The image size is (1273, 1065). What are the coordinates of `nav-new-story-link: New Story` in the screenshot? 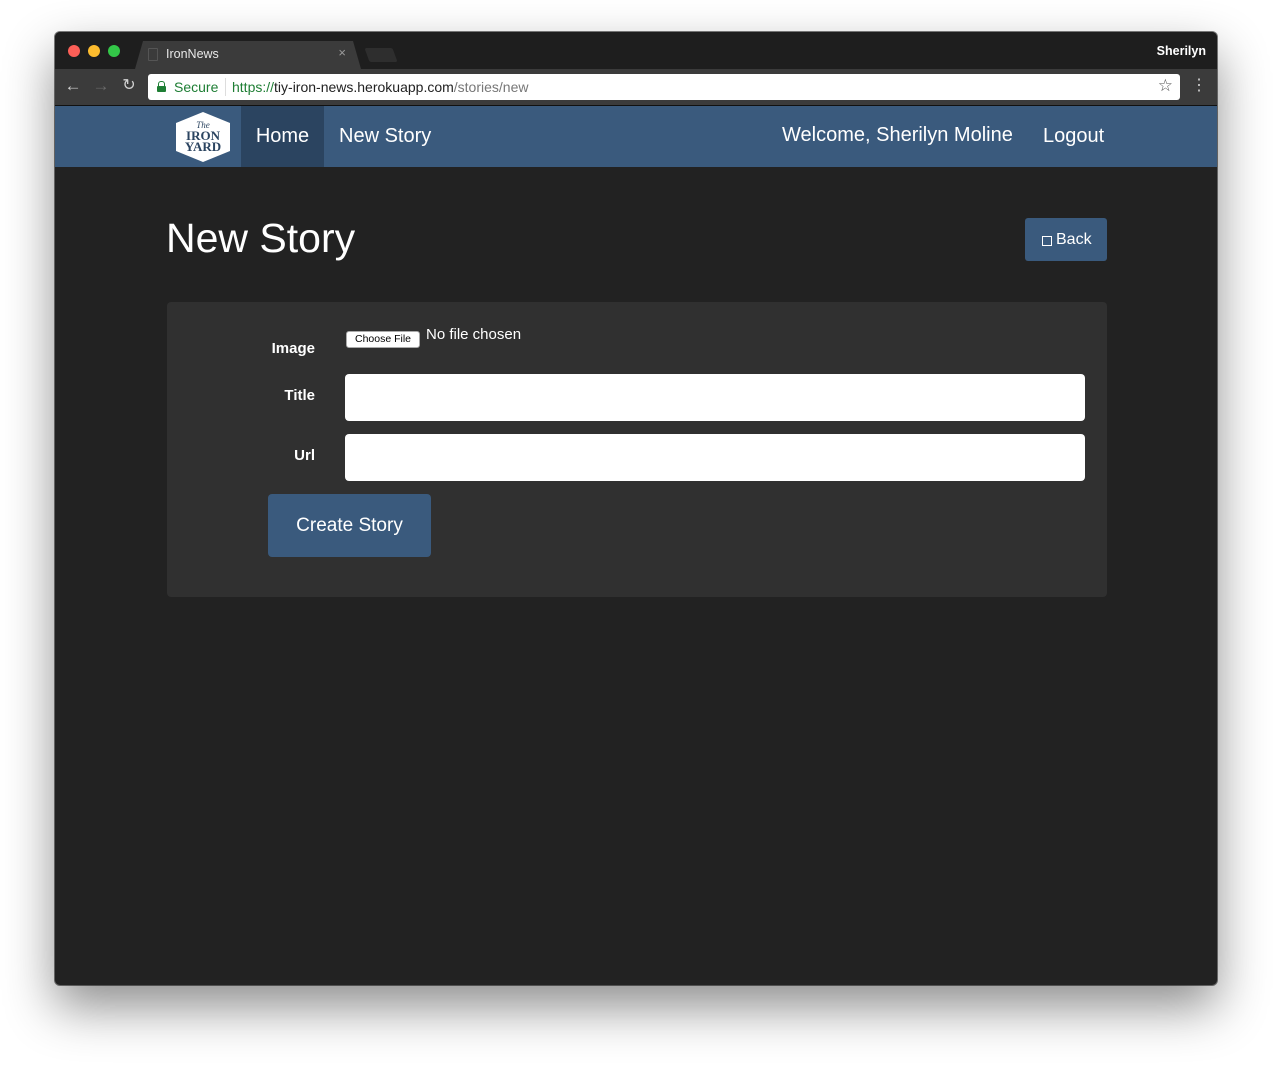 It's located at (385, 136).